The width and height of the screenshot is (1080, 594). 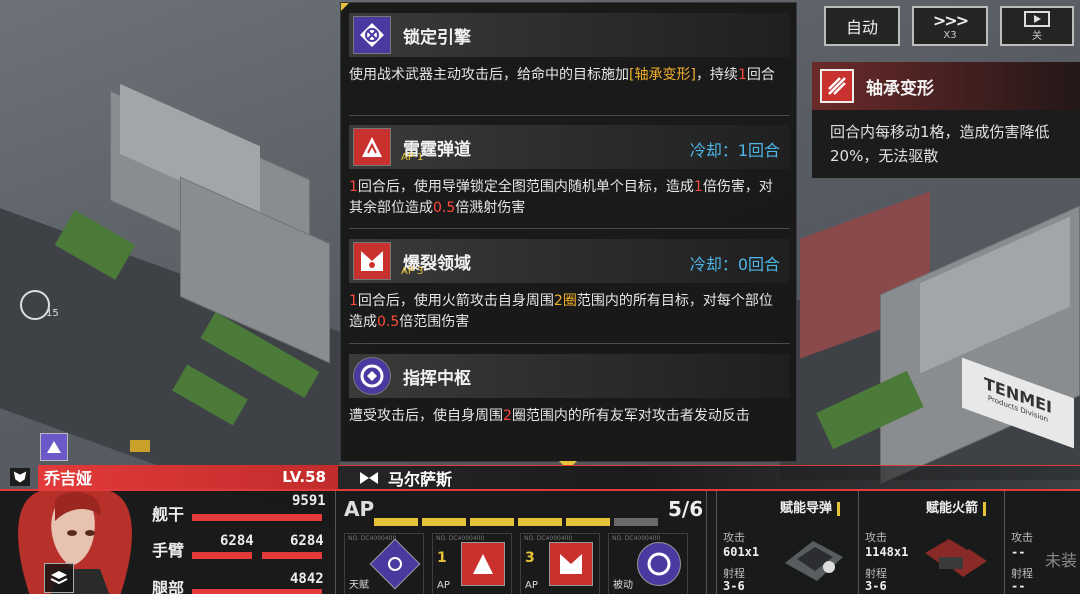 I want to click on speed-label: X3, so click(x=950, y=35).